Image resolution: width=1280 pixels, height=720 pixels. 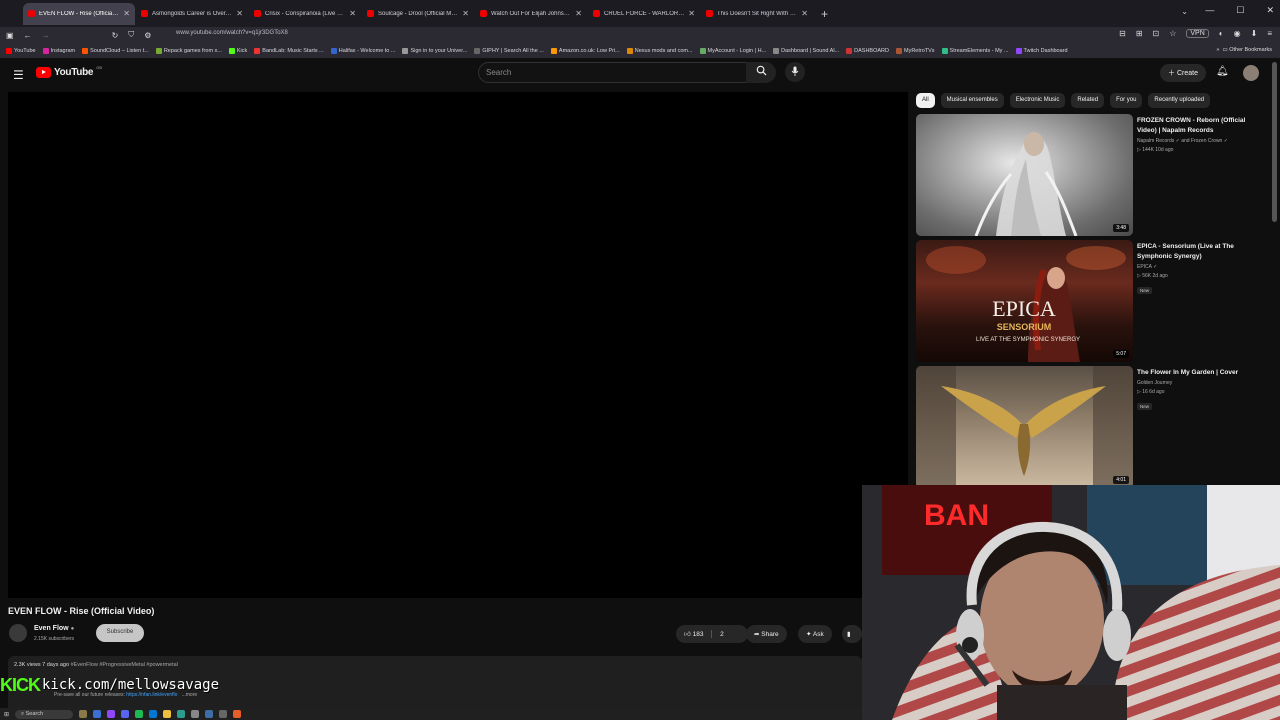 I want to click on channel-avatar, so click(x=18, y=633).